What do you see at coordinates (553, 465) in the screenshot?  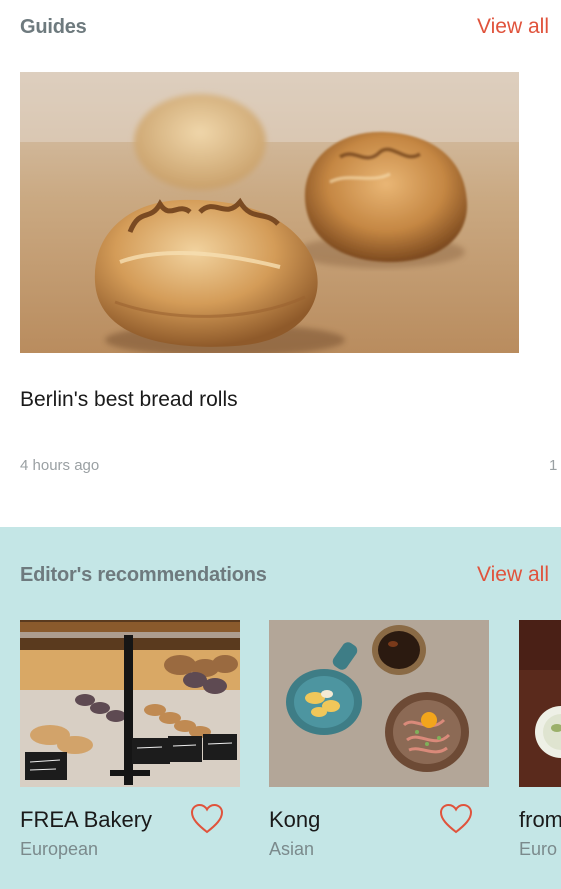 I see `guide-next-card-peek: 1` at bounding box center [553, 465].